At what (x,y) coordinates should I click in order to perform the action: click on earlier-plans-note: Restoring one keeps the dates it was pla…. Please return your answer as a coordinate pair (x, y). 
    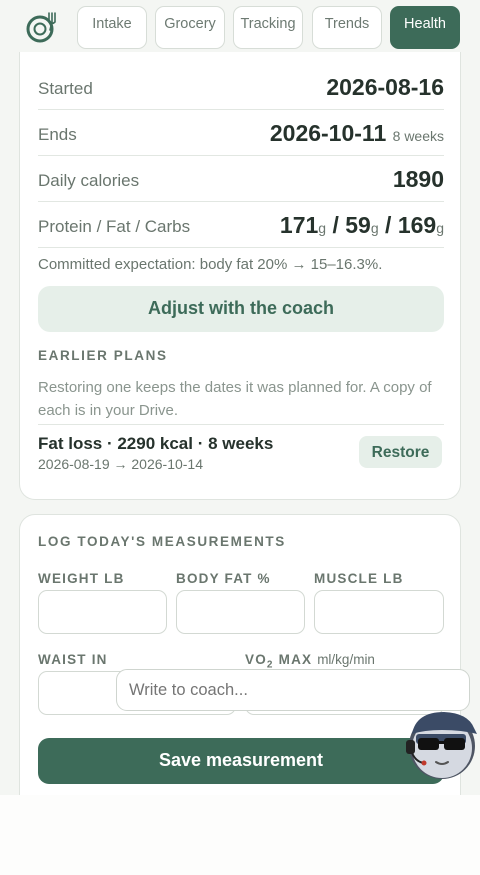
    Looking at the image, I should click on (235, 399).